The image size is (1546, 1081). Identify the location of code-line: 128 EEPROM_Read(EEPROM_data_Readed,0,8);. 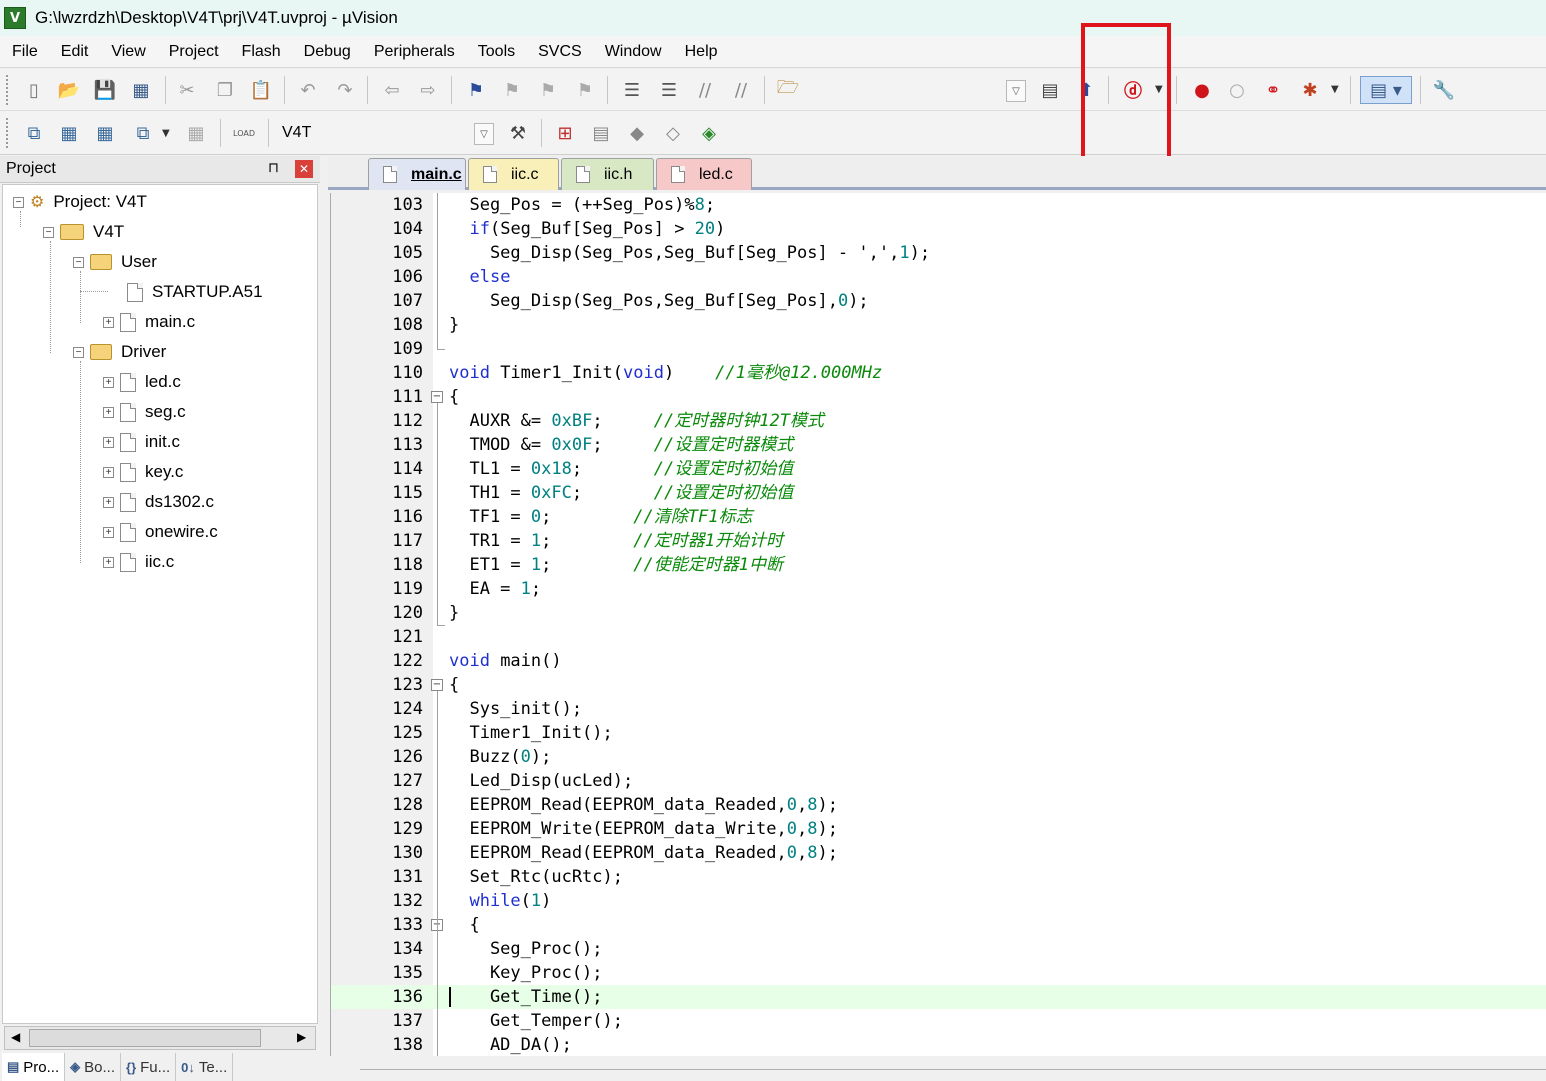
(938, 805).